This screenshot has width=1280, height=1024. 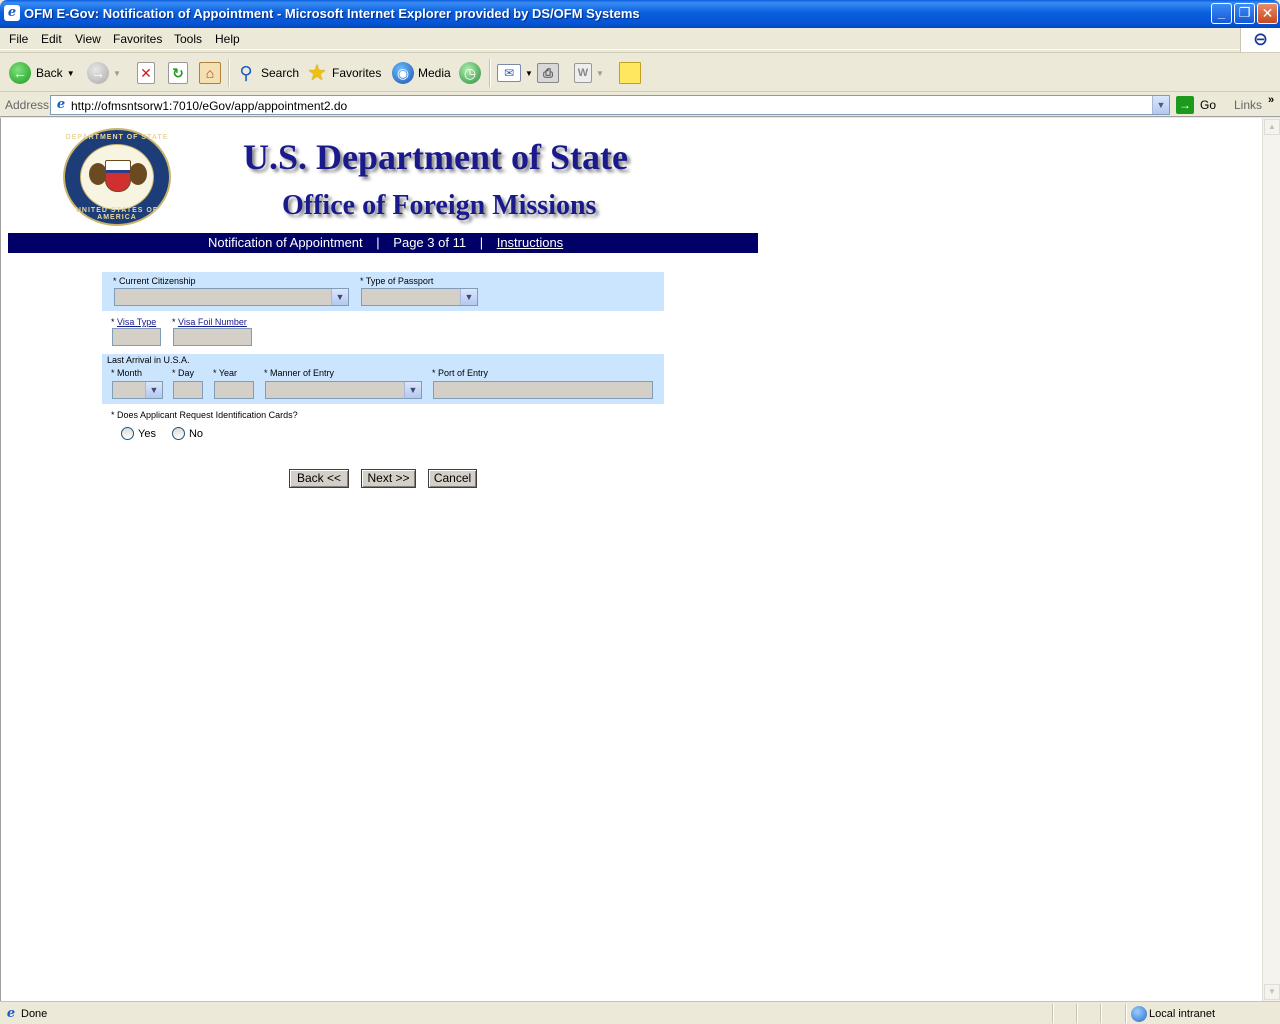 What do you see at coordinates (210, 73) in the screenshot?
I see `home-button: ⌂` at bounding box center [210, 73].